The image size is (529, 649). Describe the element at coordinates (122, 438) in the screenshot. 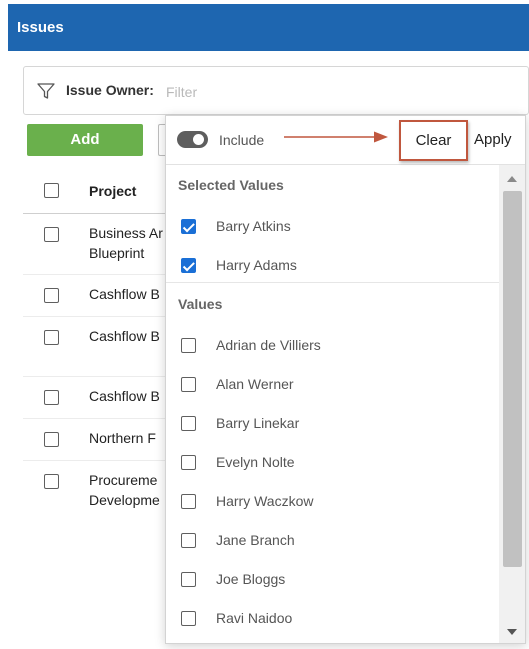

I see `row-project-cell: Northern F` at that location.